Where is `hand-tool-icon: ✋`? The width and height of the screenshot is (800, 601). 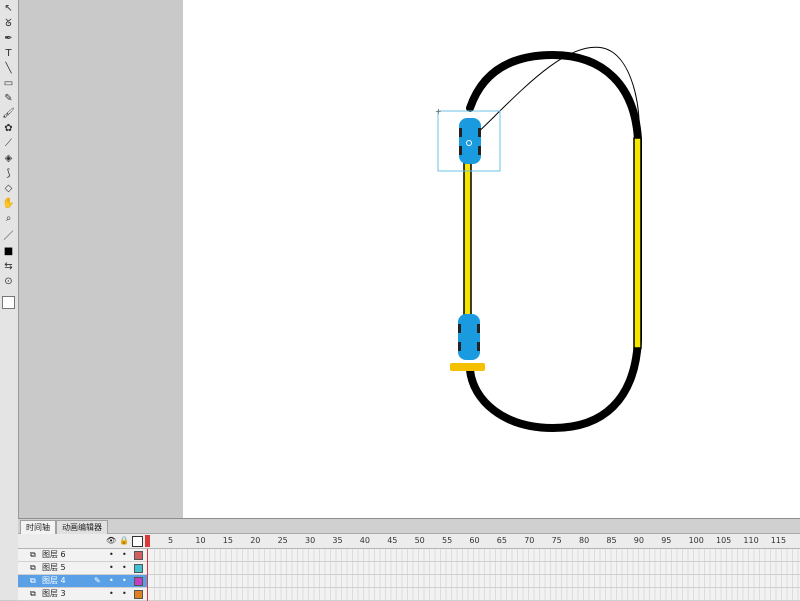 hand-tool-icon: ✋ is located at coordinates (8, 204).